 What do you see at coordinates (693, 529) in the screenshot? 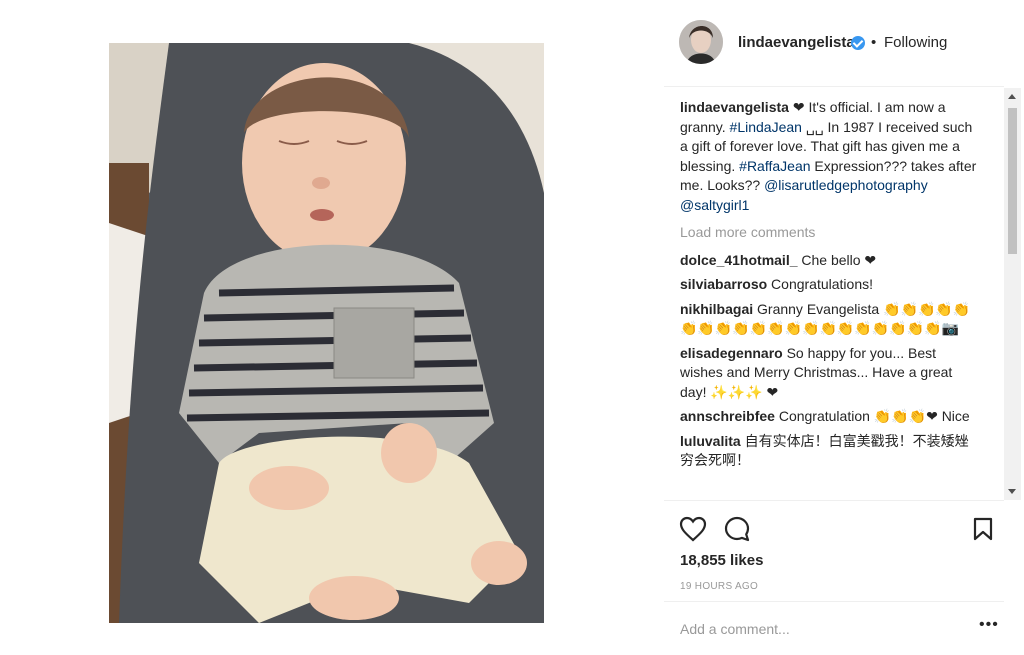
I see `like-heart-icon` at bounding box center [693, 529].